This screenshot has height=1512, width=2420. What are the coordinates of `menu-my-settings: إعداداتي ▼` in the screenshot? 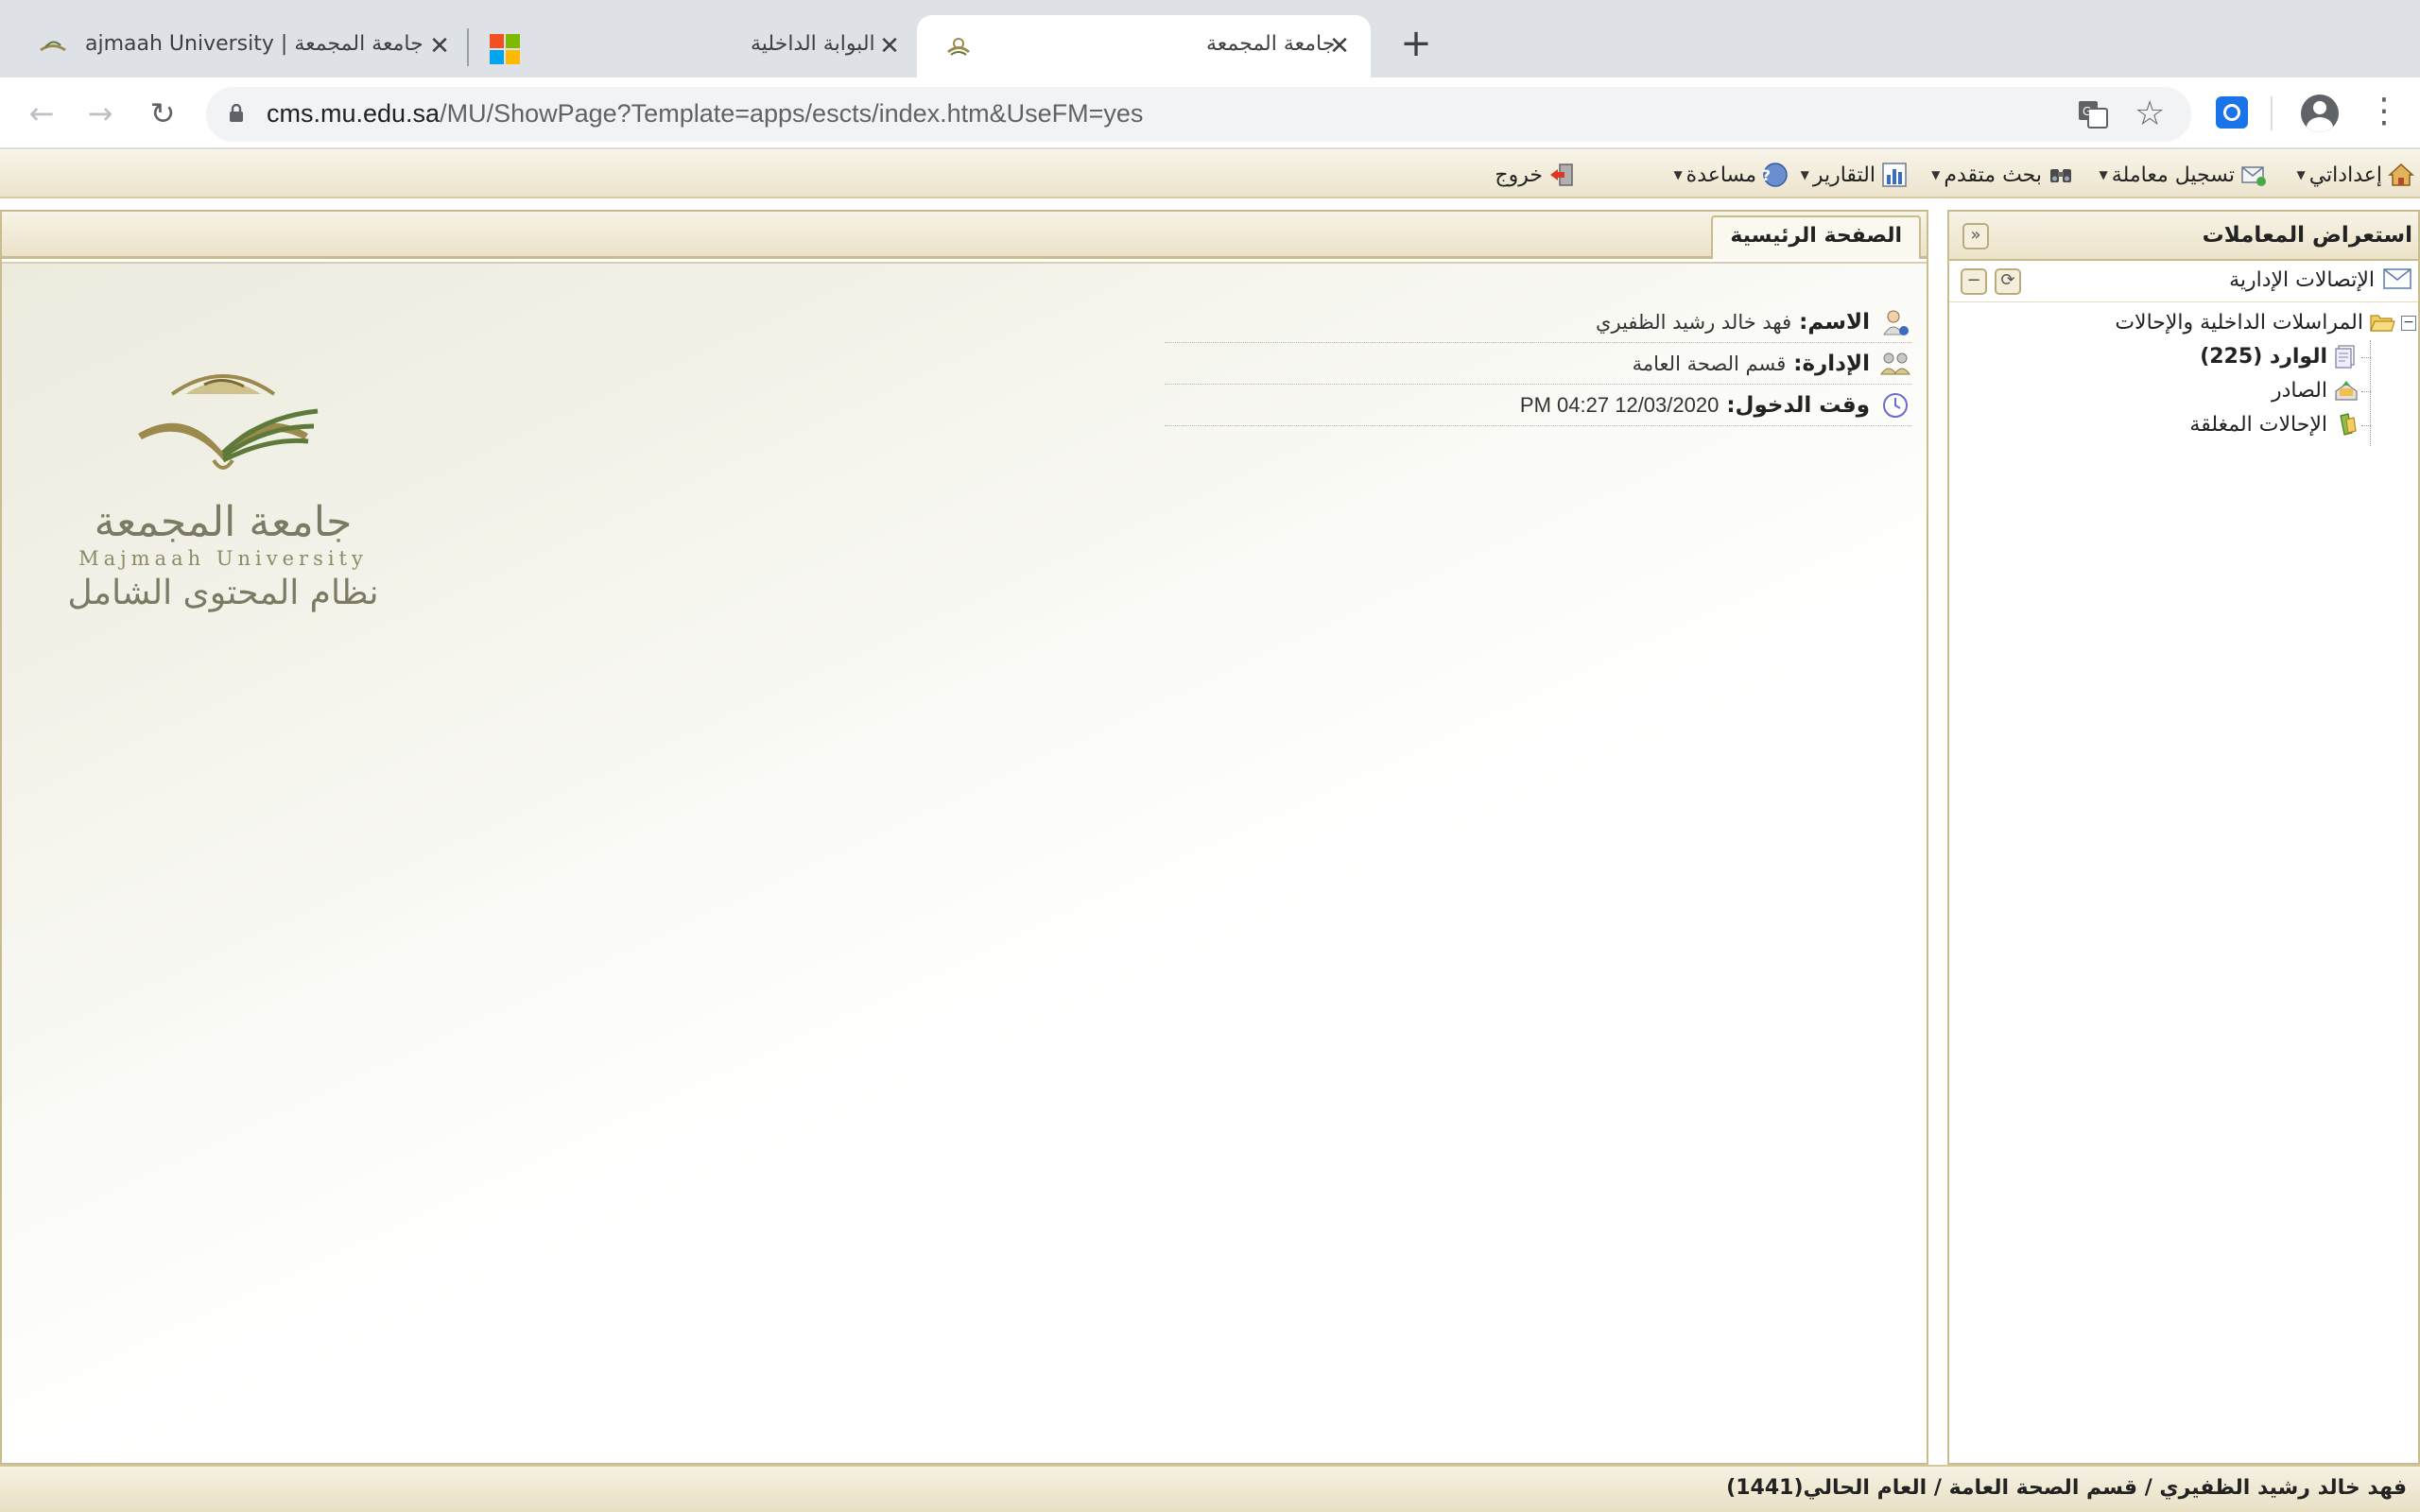 It's located at (2355, 175).